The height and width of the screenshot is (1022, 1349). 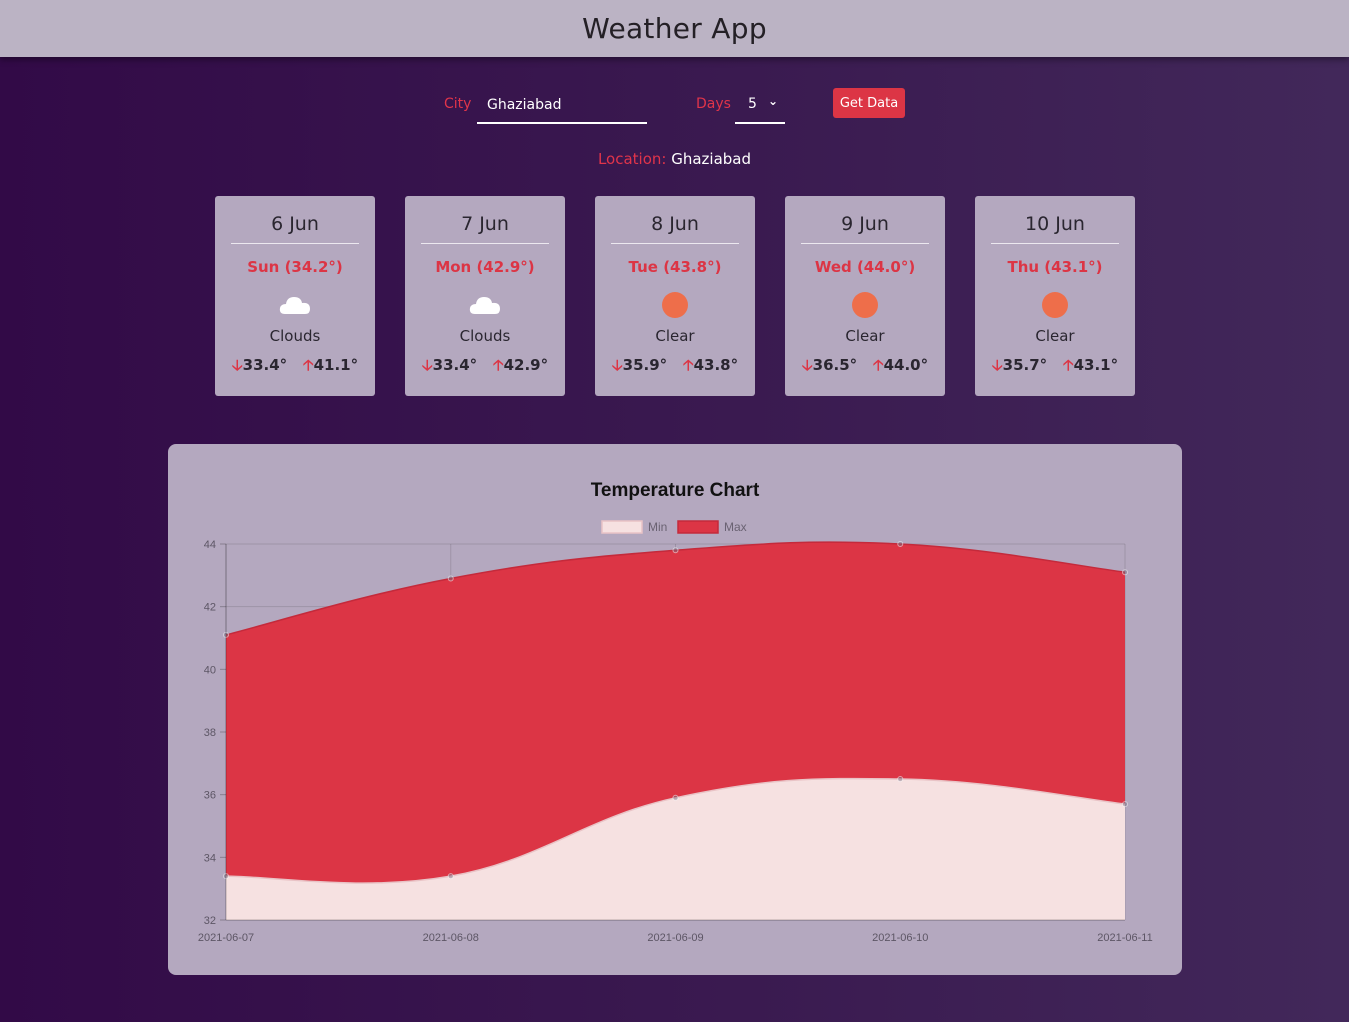 I want to click on days-select-value: 5, so click(x=752, y=104).